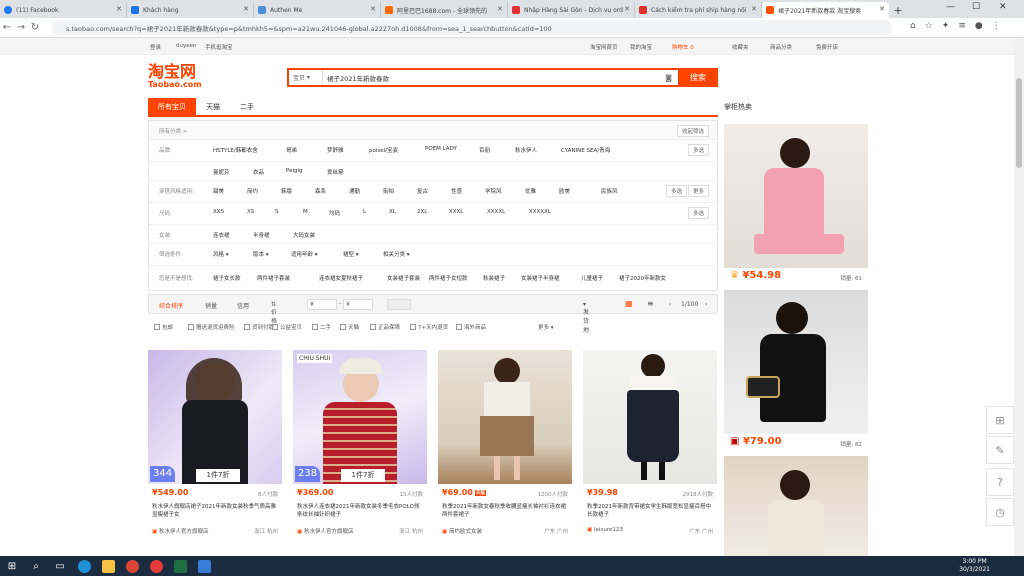 This screenshot has width=1024, height=576. I want to click on suggestion-link: 儿童裙子, so click(592, 278).